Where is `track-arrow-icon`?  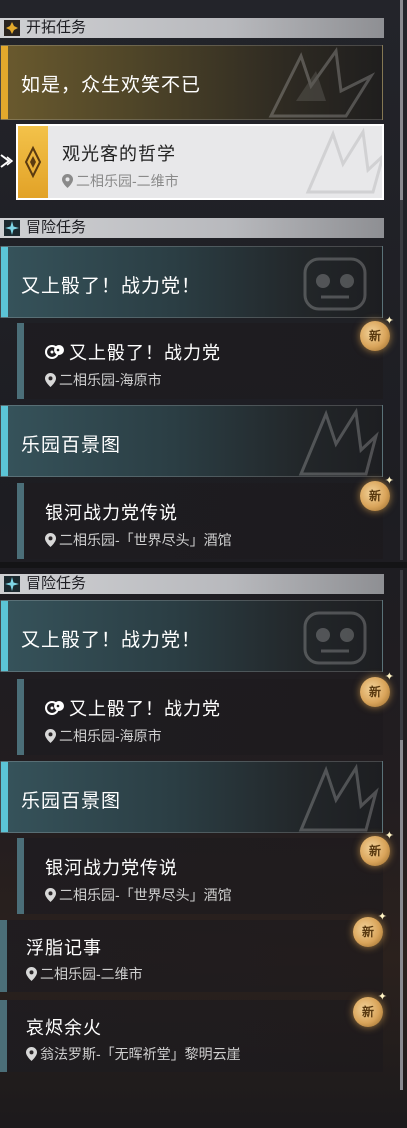 track-arrow-icon is located at coordinates (8, 161).